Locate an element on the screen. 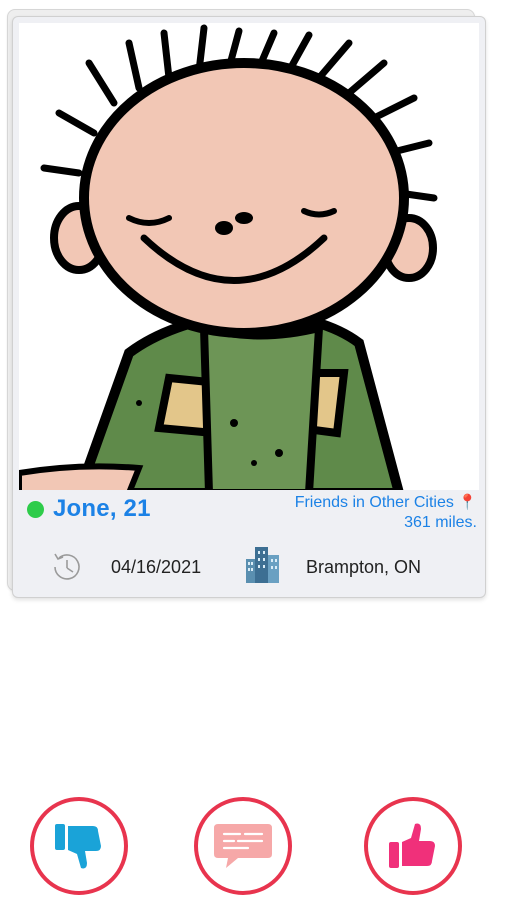  location-pin-icon: 📍 is located at coordinates (467, 502).